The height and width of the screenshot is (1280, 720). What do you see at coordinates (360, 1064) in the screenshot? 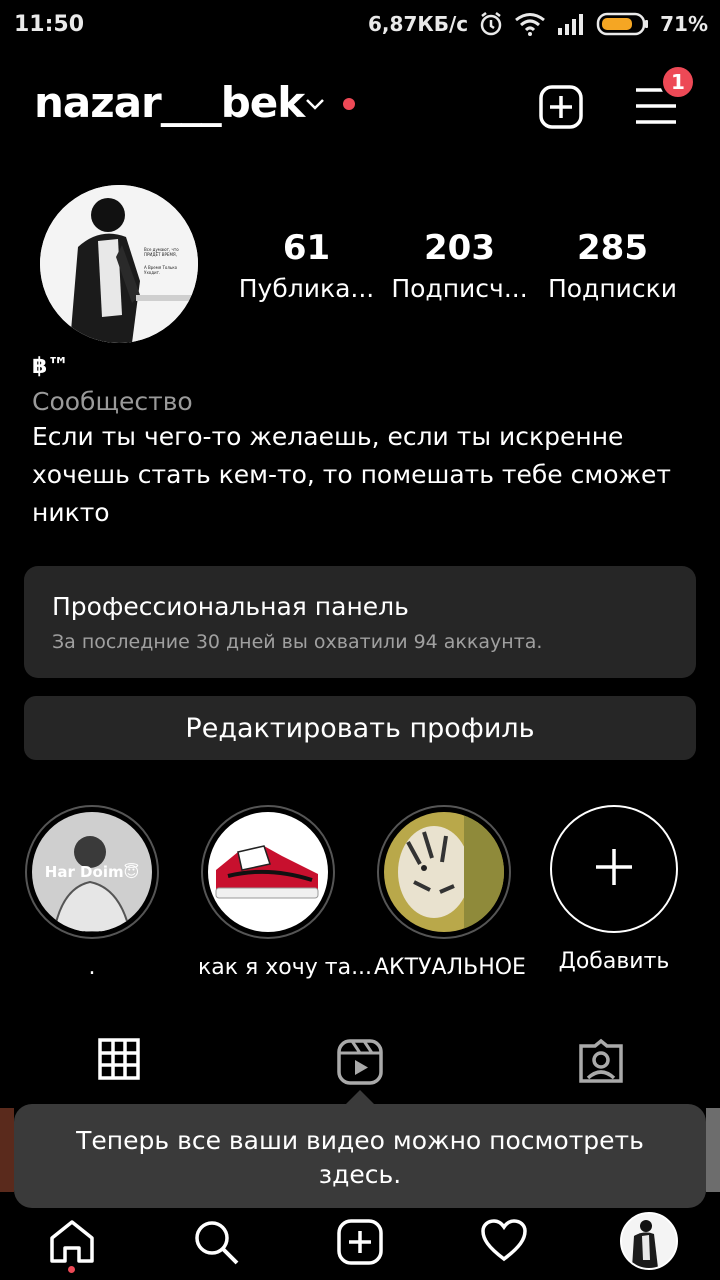
I see `reels-icon` at bounding box center [360, 1064].